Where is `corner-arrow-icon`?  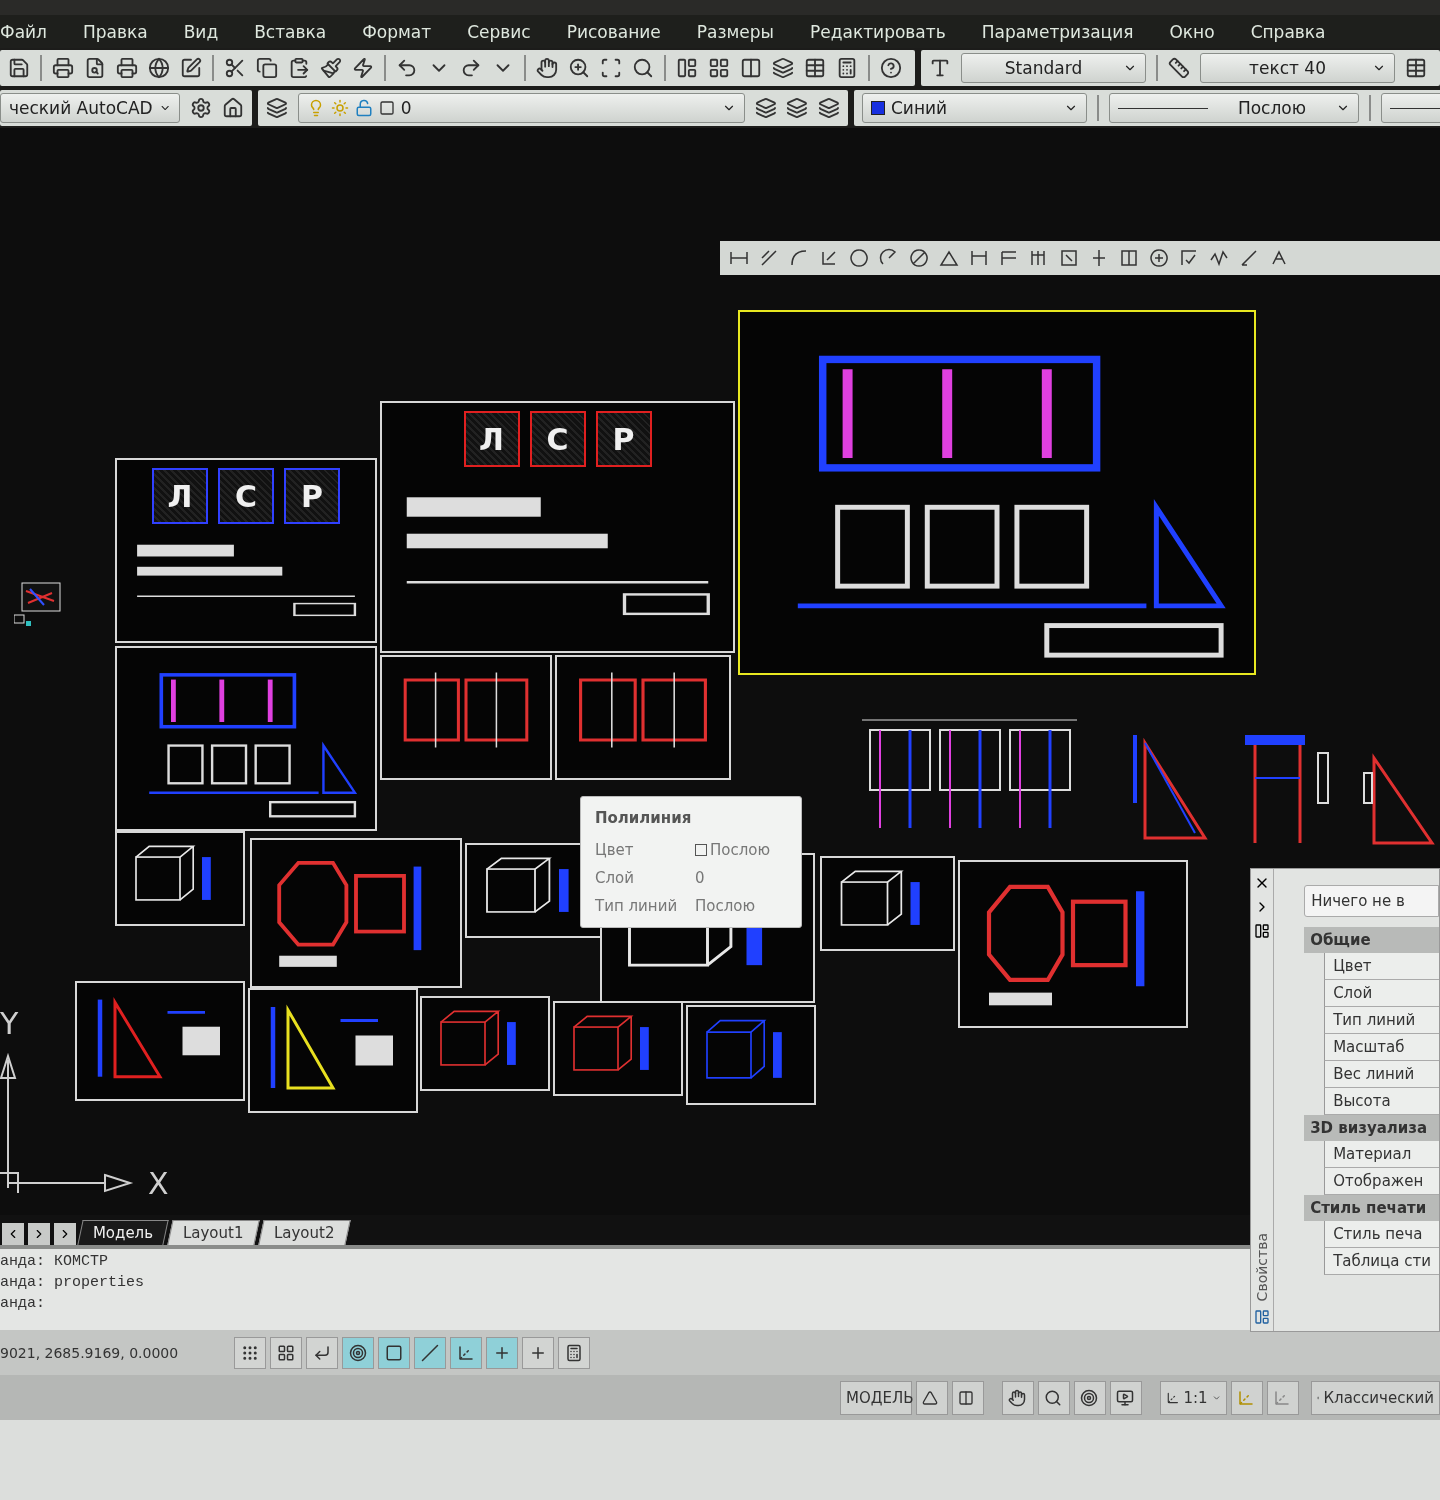
corner-arrow-icon is located at coordinates (322, 1352).